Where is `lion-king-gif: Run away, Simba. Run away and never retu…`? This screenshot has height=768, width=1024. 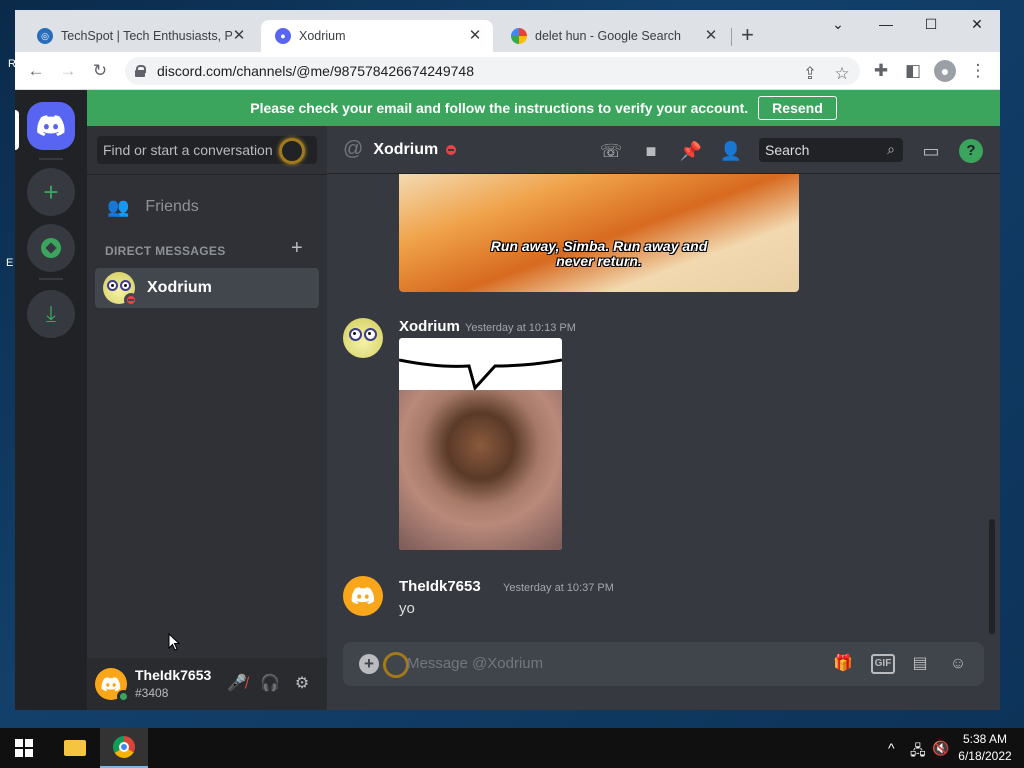
lion-king-gif: Run away, Simba. Run away and never retu… is located at coordinates (599, 233).